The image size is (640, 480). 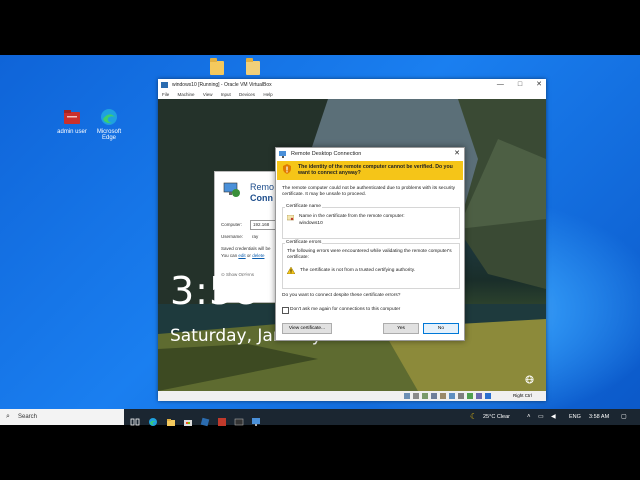 What do you see at coordinates (507, 84) in the screenshot?
I see `minimize-icon: —` at bounding box center [507, 84].